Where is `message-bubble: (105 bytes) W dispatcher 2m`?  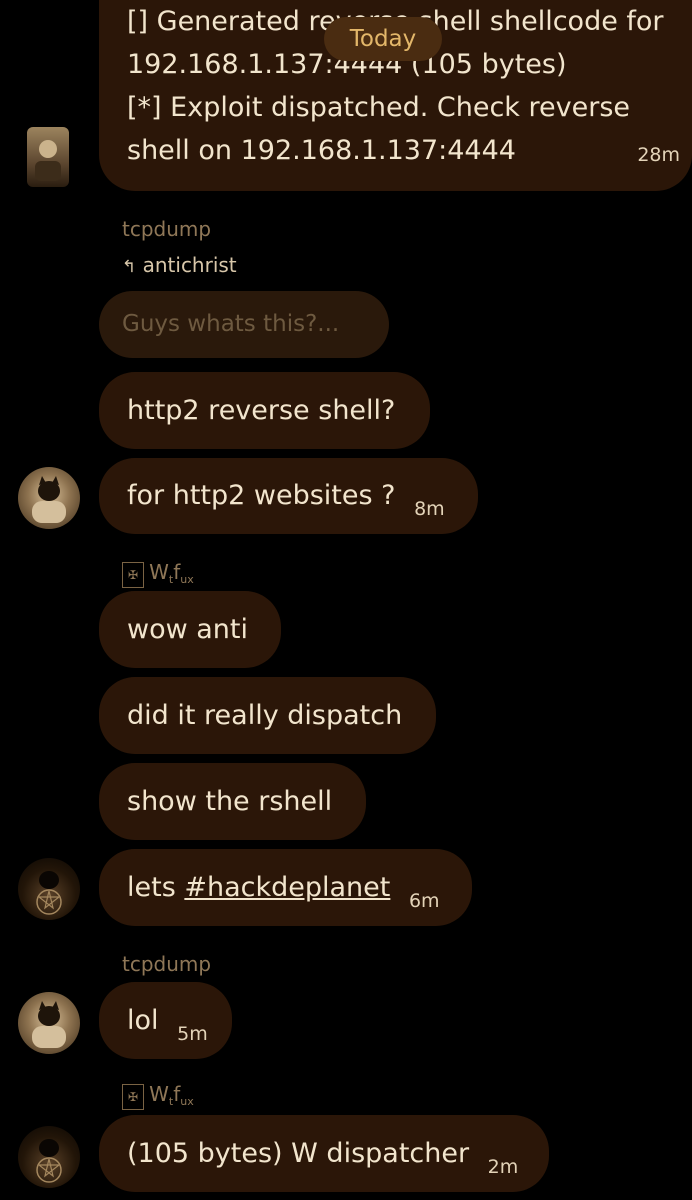
message-bubble: (105 bytes) W dispatcher 2m is located at coordinates (324, 1153).